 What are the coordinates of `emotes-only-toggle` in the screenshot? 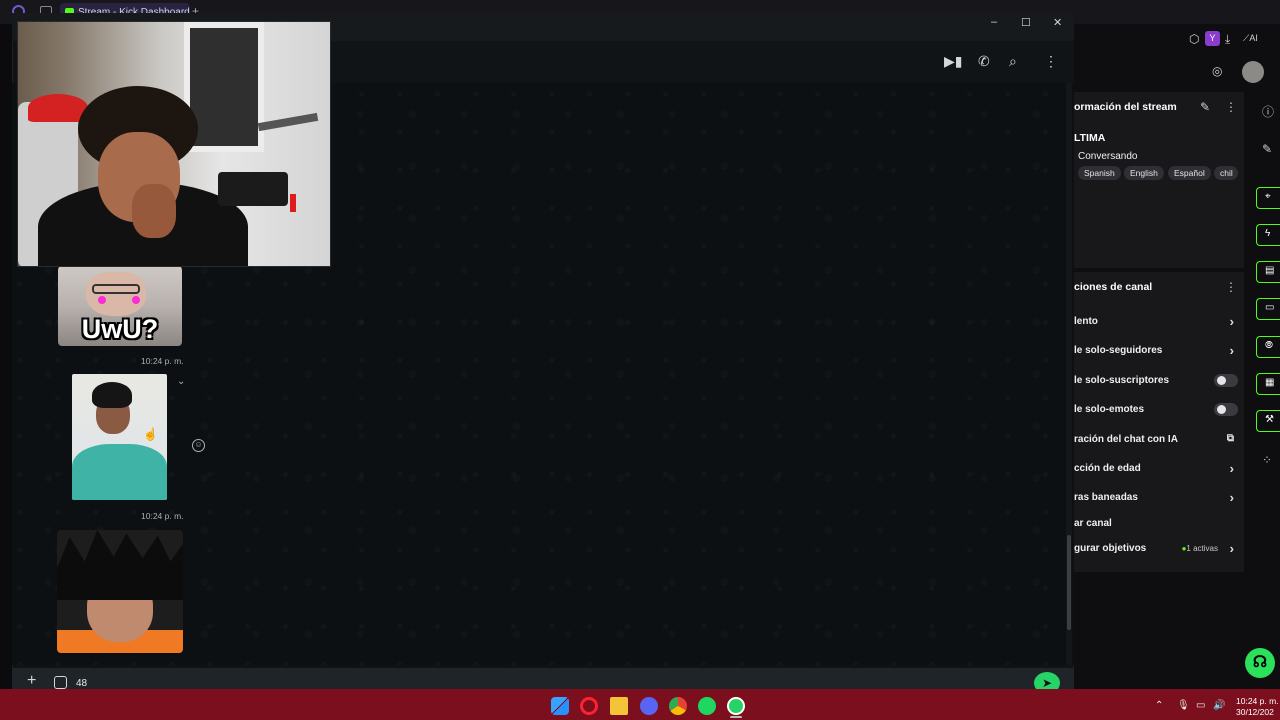 It's located at (1226, 409).